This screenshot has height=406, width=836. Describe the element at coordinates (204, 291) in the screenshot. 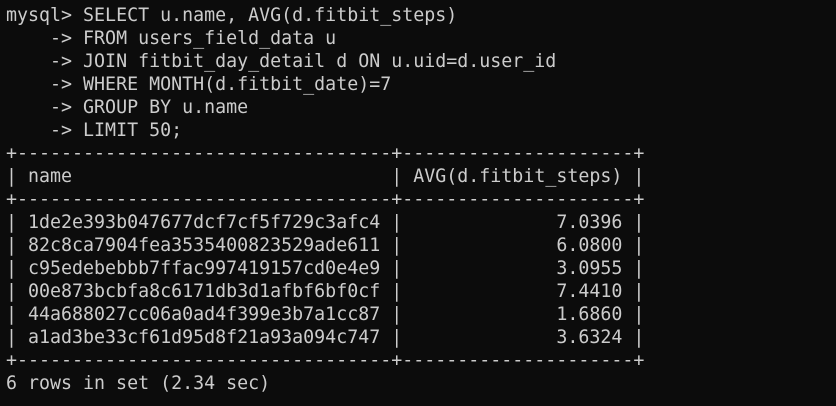

I see `cell-name: 00e873bcbfa8c6171db3d1afbf6bf0cf` at that location.